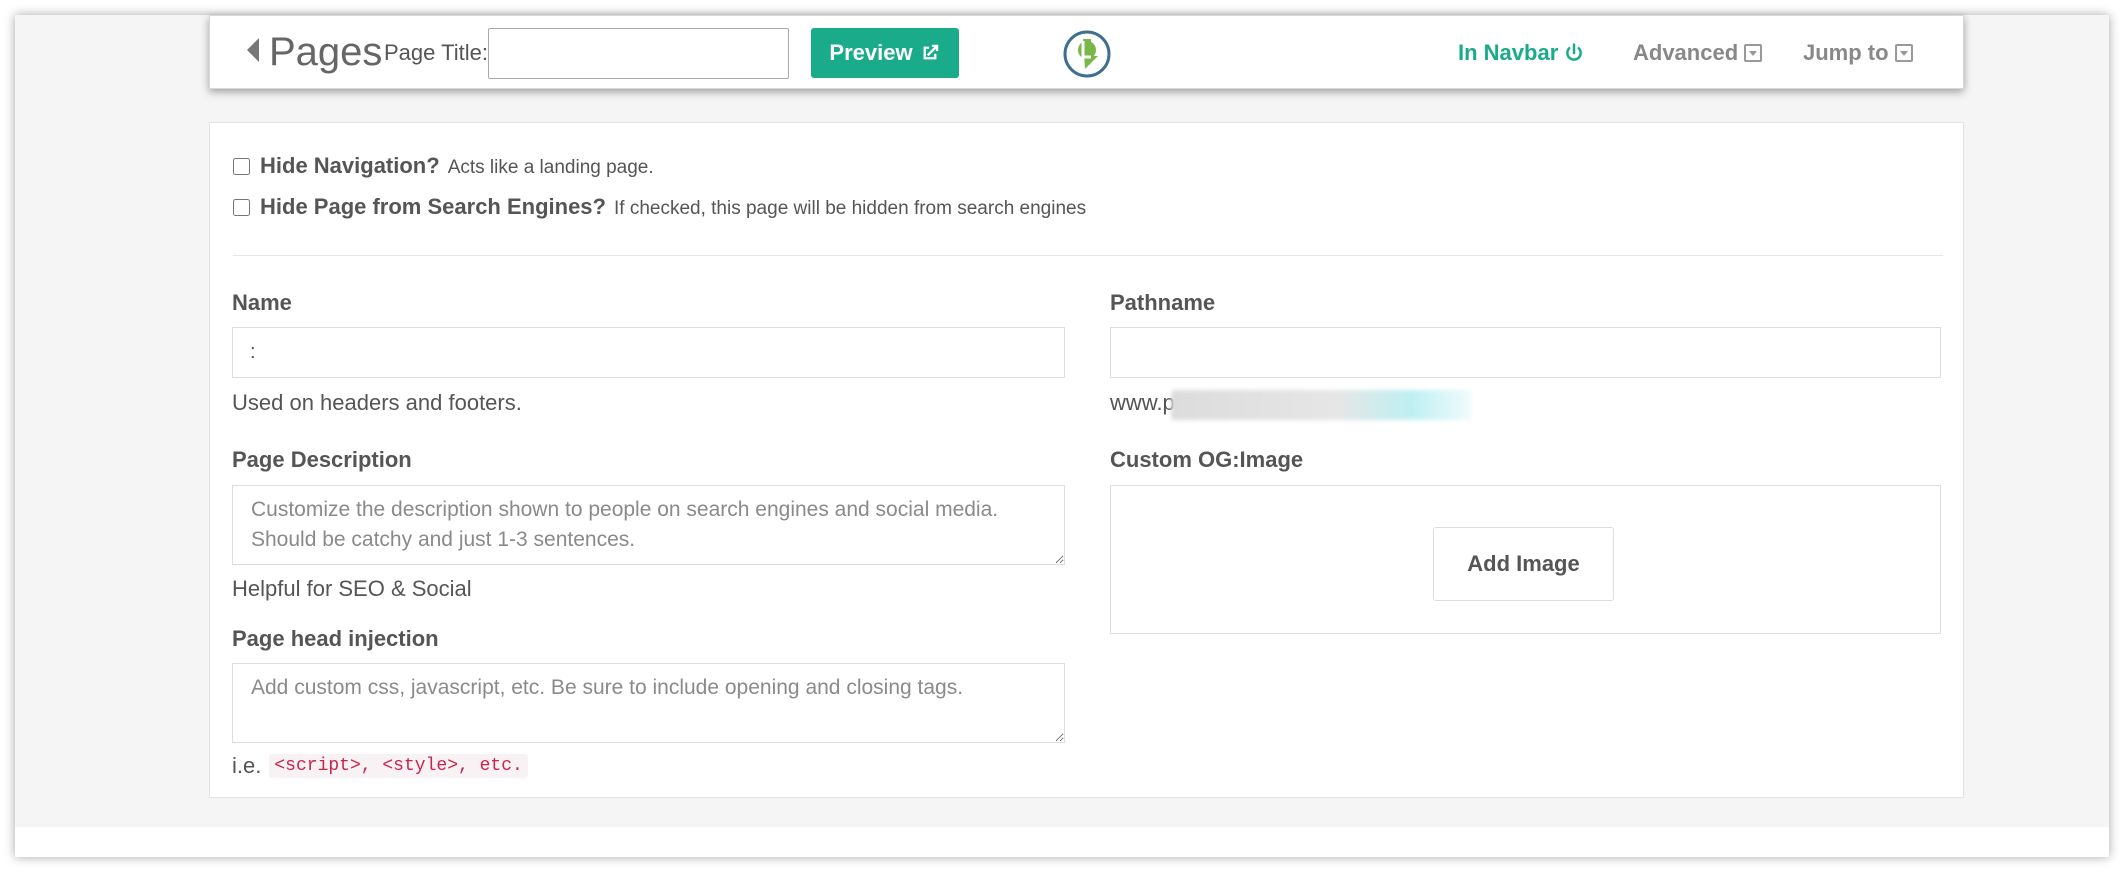  Describe the element at coordinates (247, 765) in the screenshot. I see `head-help-prefix: i.e.` at that location.